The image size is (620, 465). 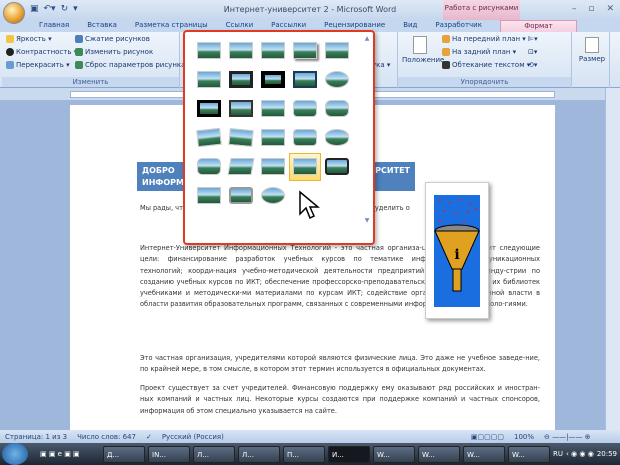 What do you see at coordinates (79, 65) in the screenshot?
I see `reset-picture-icon` at bounding box center [79, 65].